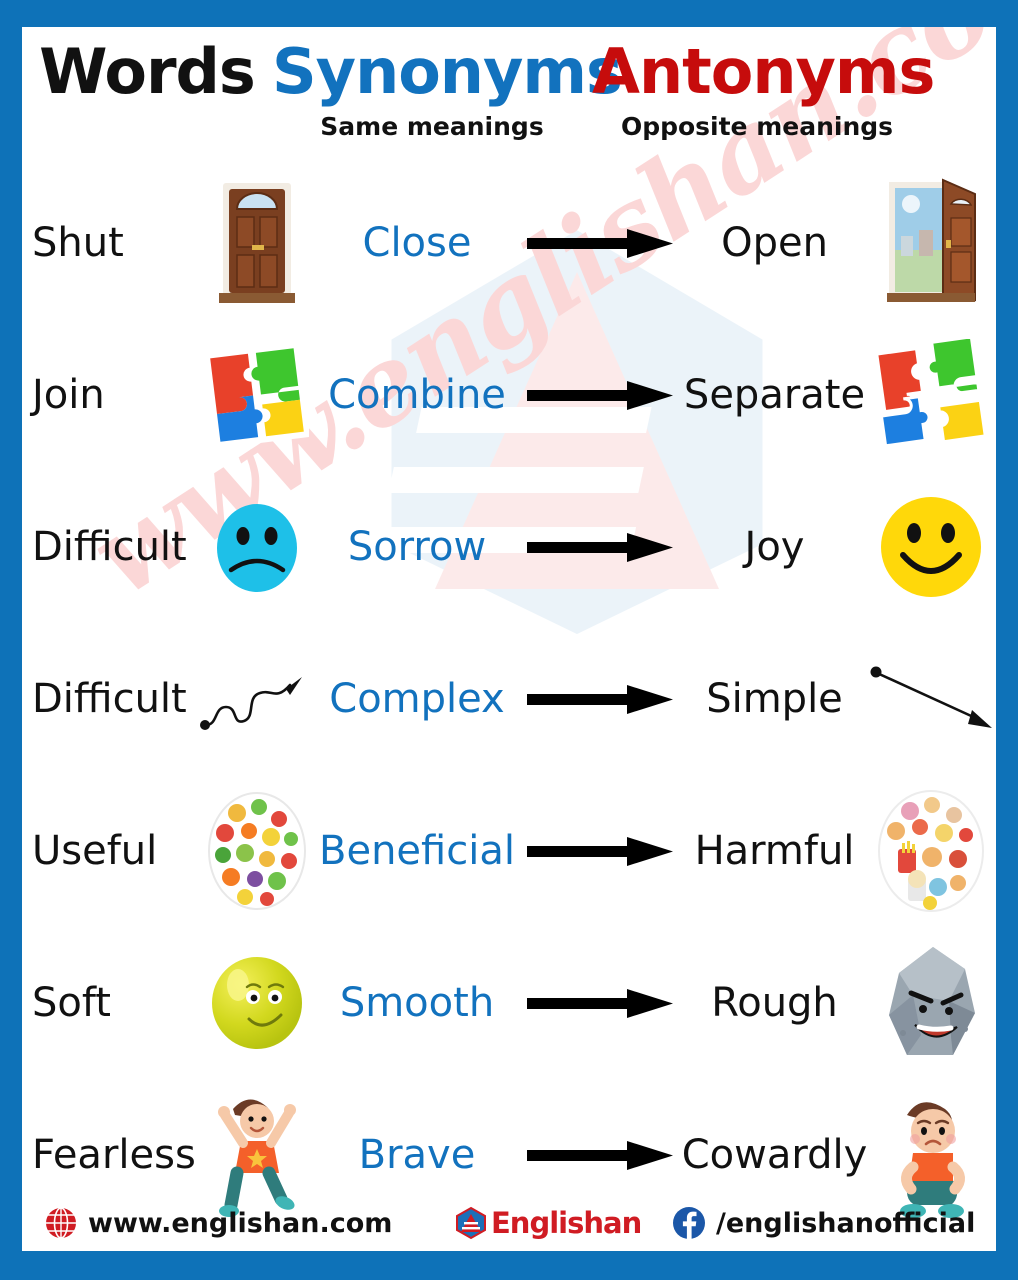  Describe the element at coordinates (447, 71) in the screenshot. I see `title-synonyms: Synonyms` at that location.